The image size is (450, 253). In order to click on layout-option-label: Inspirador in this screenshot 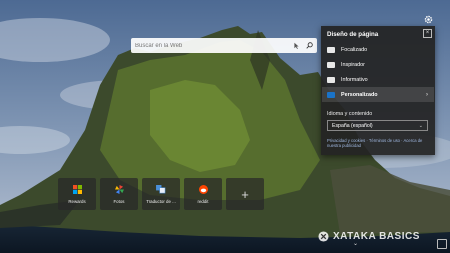, I will do `click(353, 64)`.